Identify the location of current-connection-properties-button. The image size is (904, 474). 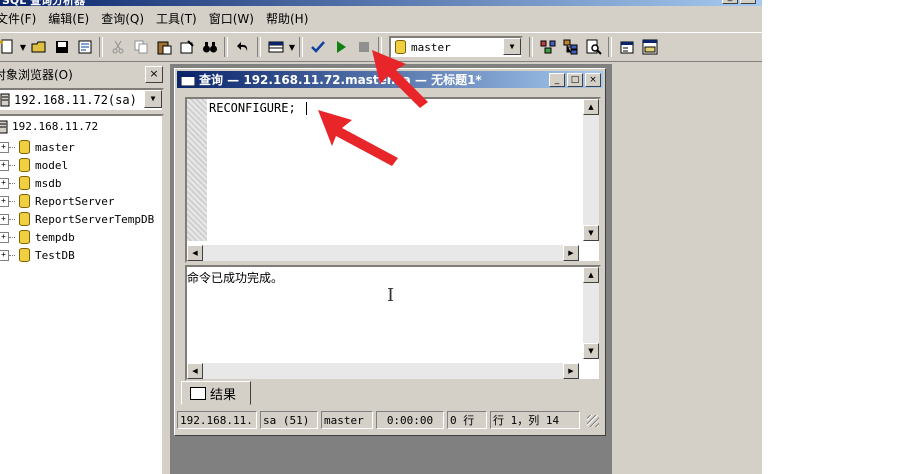
(627, 47).